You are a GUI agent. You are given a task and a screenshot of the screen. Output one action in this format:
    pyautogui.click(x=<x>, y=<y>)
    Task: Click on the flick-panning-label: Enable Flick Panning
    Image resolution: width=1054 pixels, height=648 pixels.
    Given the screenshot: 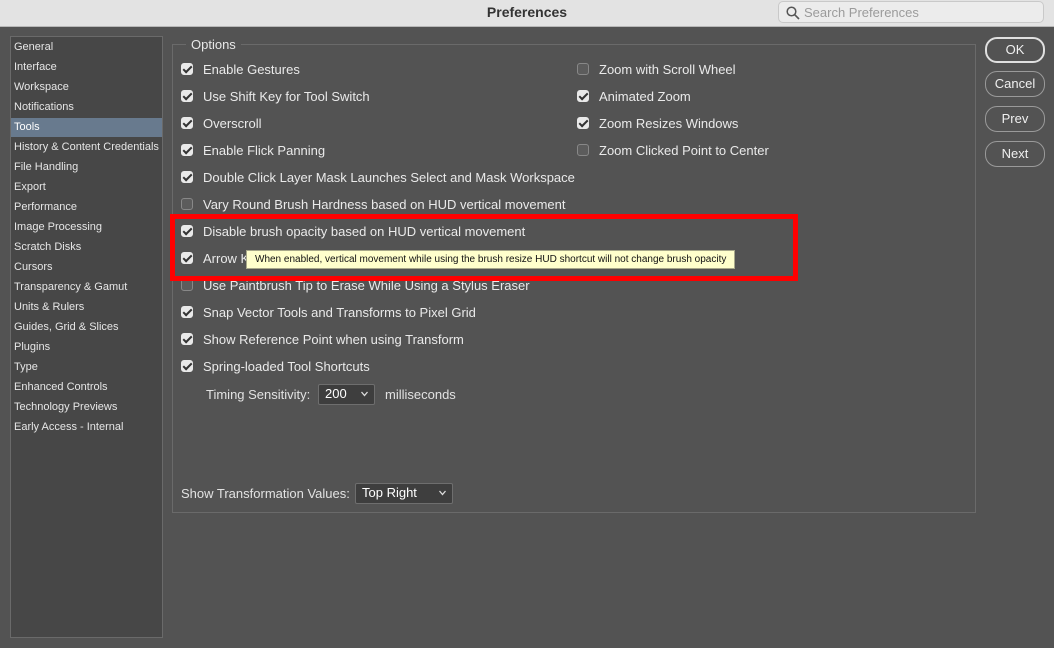 What is the action you would take?
    pyautogui.click(x=264, y=150)
    